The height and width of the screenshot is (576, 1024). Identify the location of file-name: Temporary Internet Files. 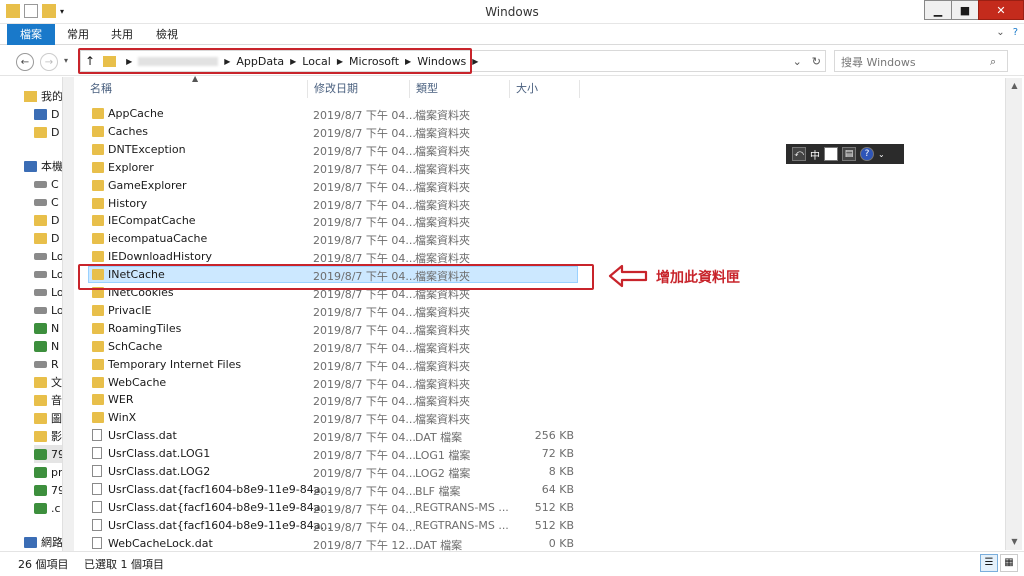
(175, 364).